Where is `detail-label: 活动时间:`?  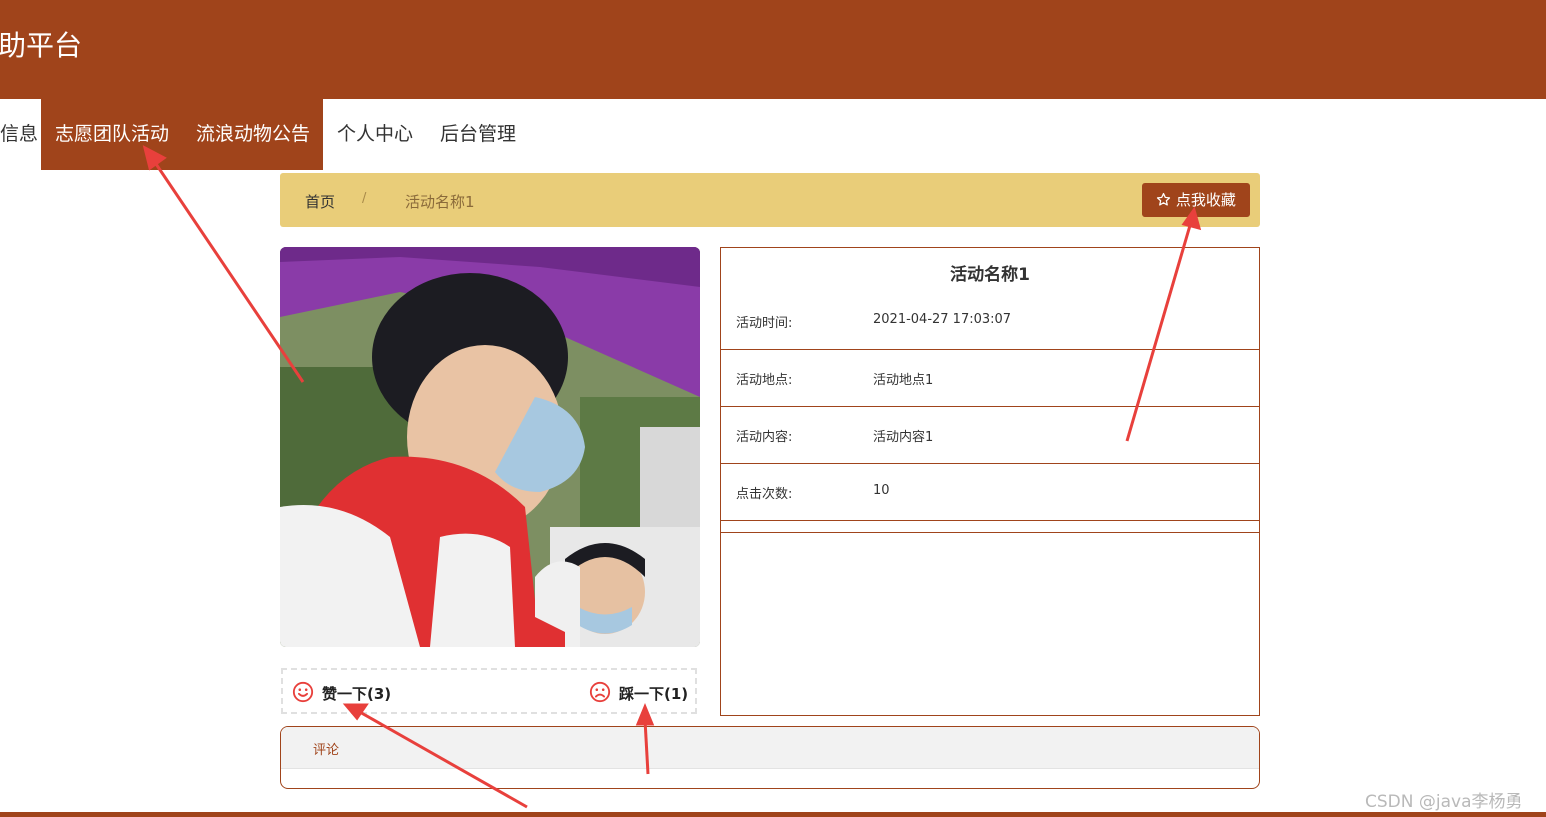 detail-label: 活动时间: is located at coordinates (764, 323).